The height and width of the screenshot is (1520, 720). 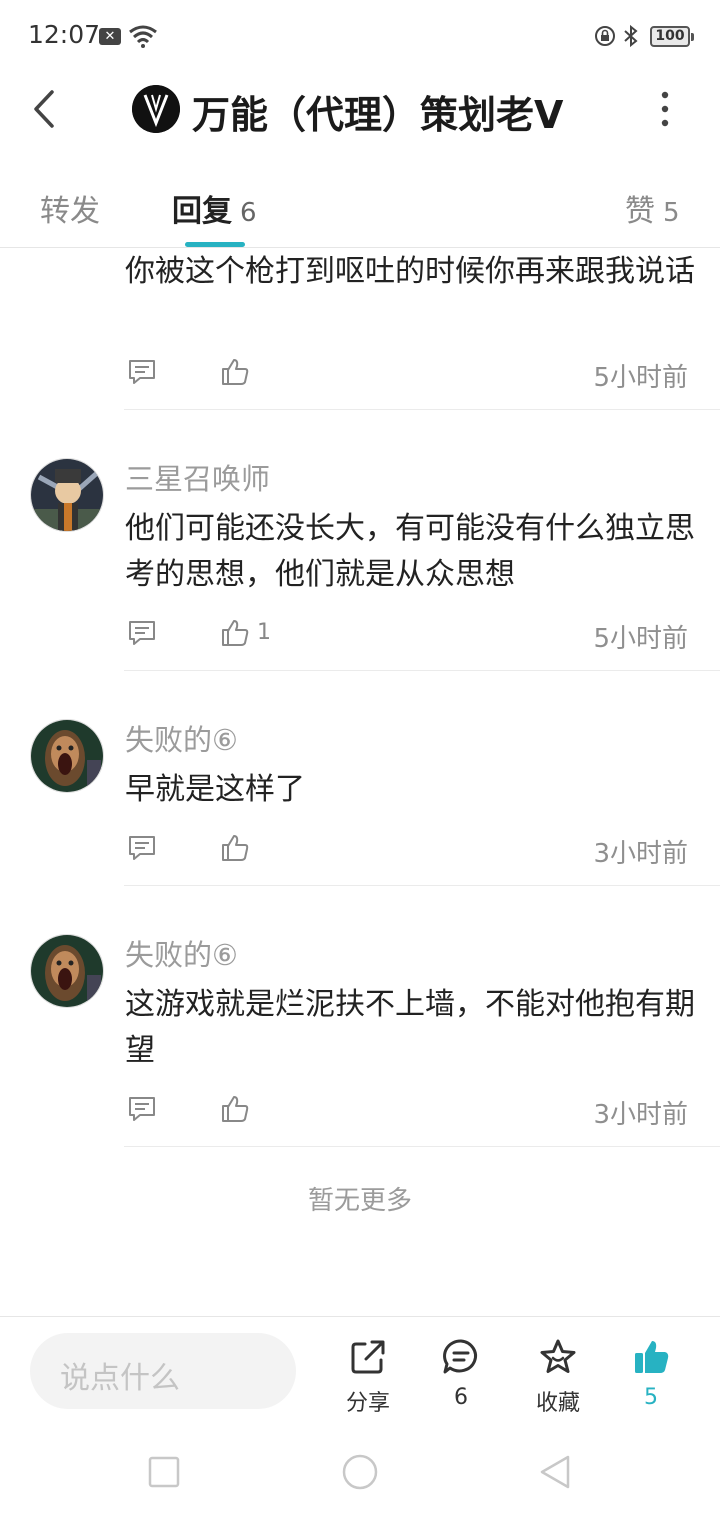 I want to click on like-count: 5, so click(x=651, y=1397).